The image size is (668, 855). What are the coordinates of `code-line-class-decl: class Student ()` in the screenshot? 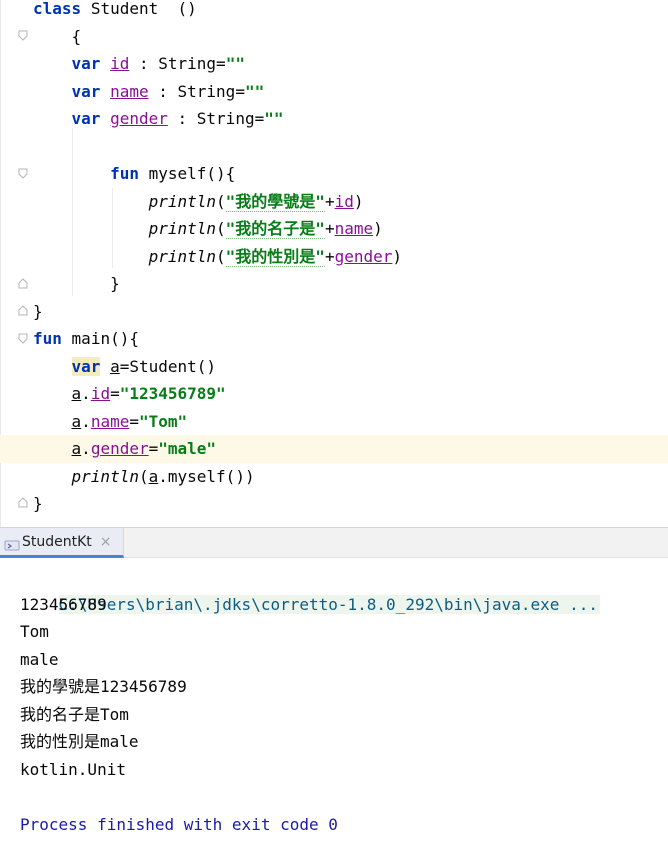 It's located at (334, 11).